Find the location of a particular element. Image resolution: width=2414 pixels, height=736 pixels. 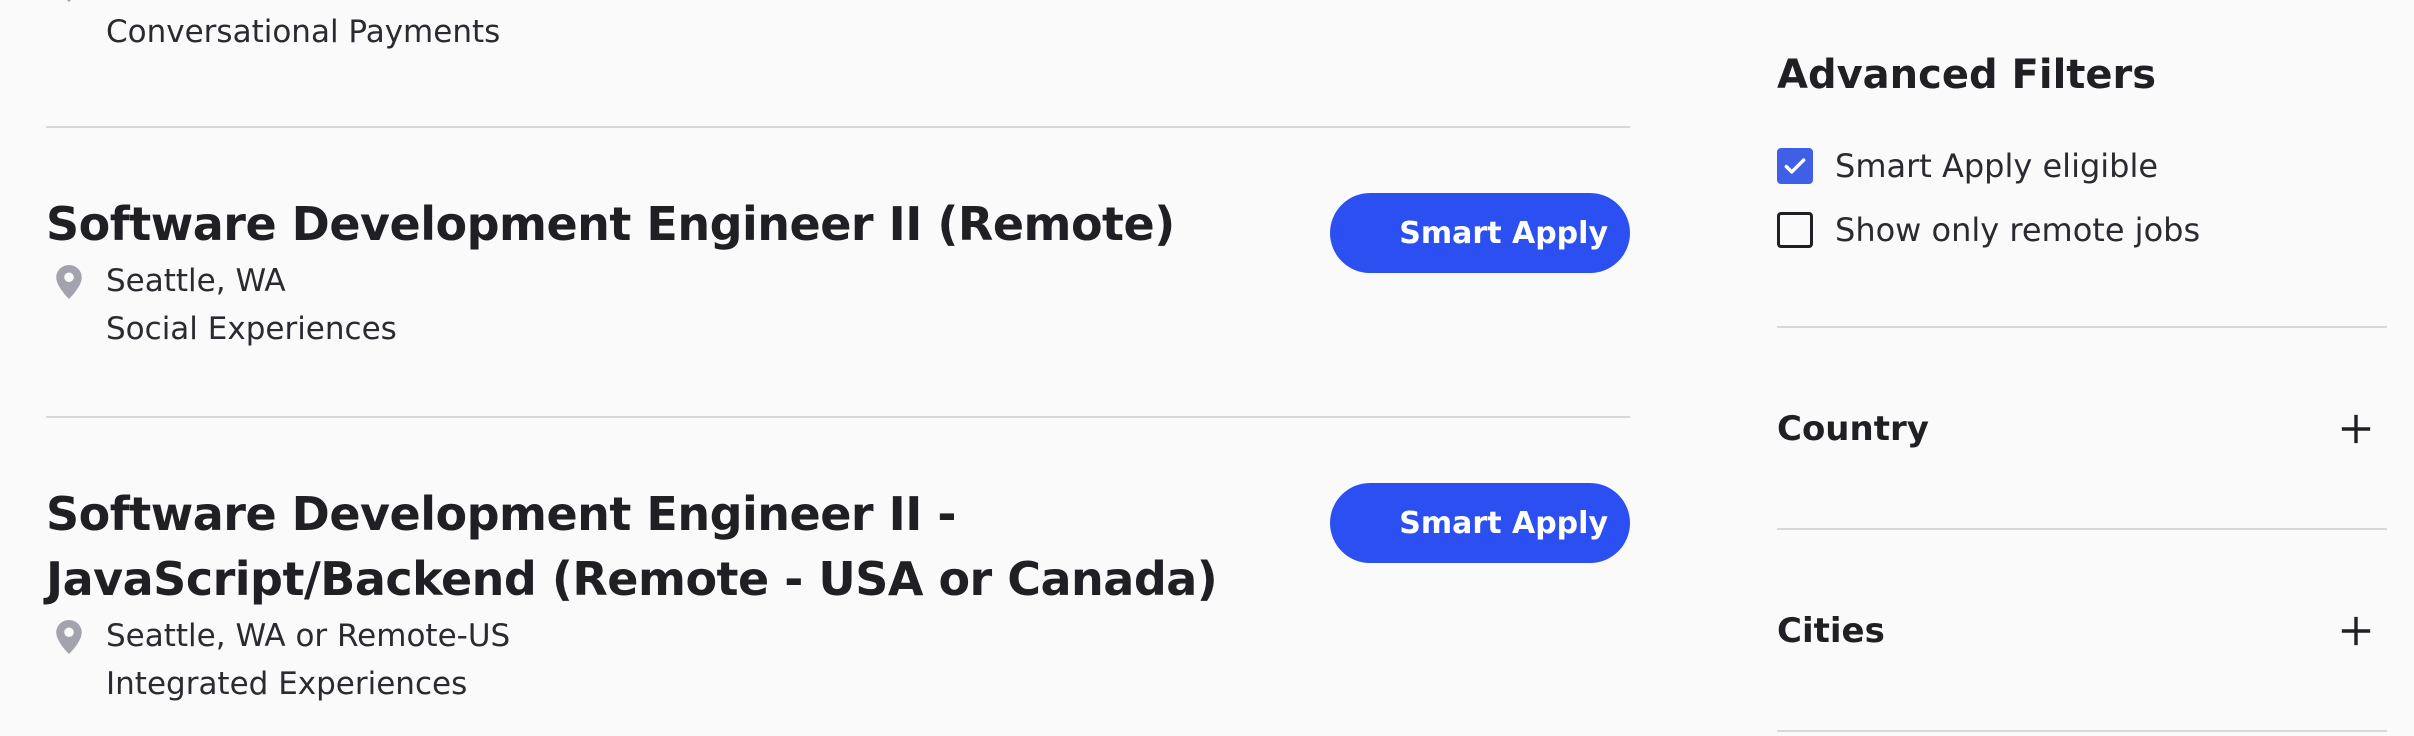

smart-apply-eligible-filter: Smart Apply eligible is located at coordinates (1967, 166).